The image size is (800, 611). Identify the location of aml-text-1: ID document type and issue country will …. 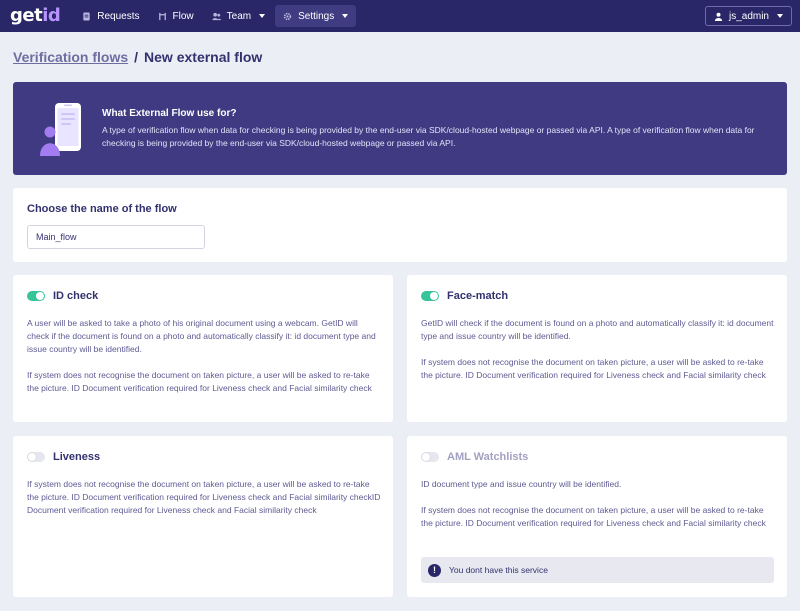
(521, 484).